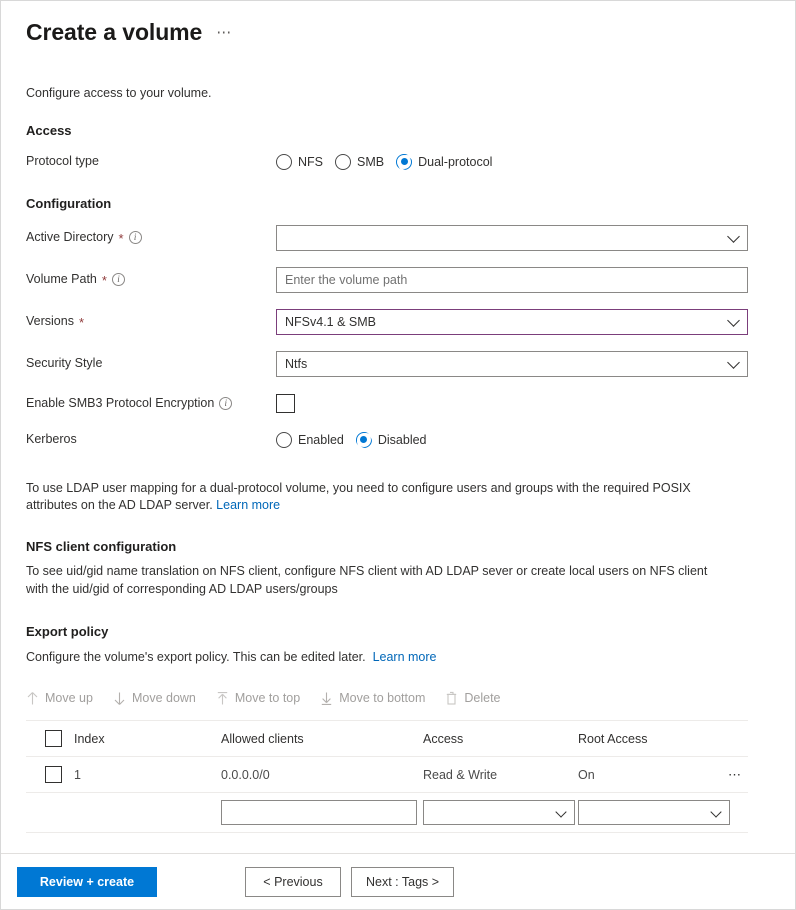 Image resolution: width=796 pixels, height=910 pixels. I want to click on more-options-icon: ⋯, so click(224, 32).